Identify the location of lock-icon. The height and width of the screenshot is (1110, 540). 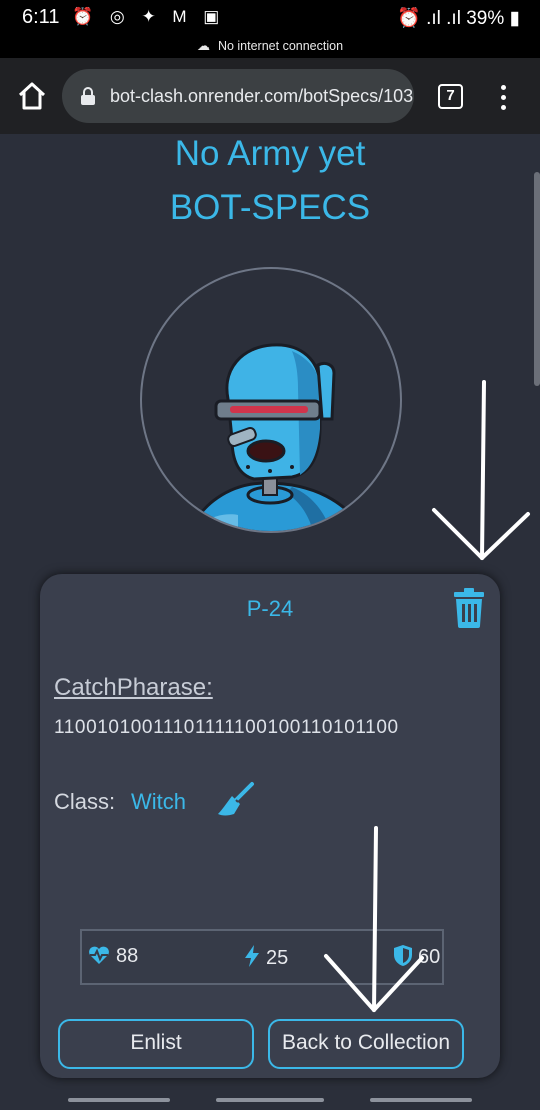
(88, 96).